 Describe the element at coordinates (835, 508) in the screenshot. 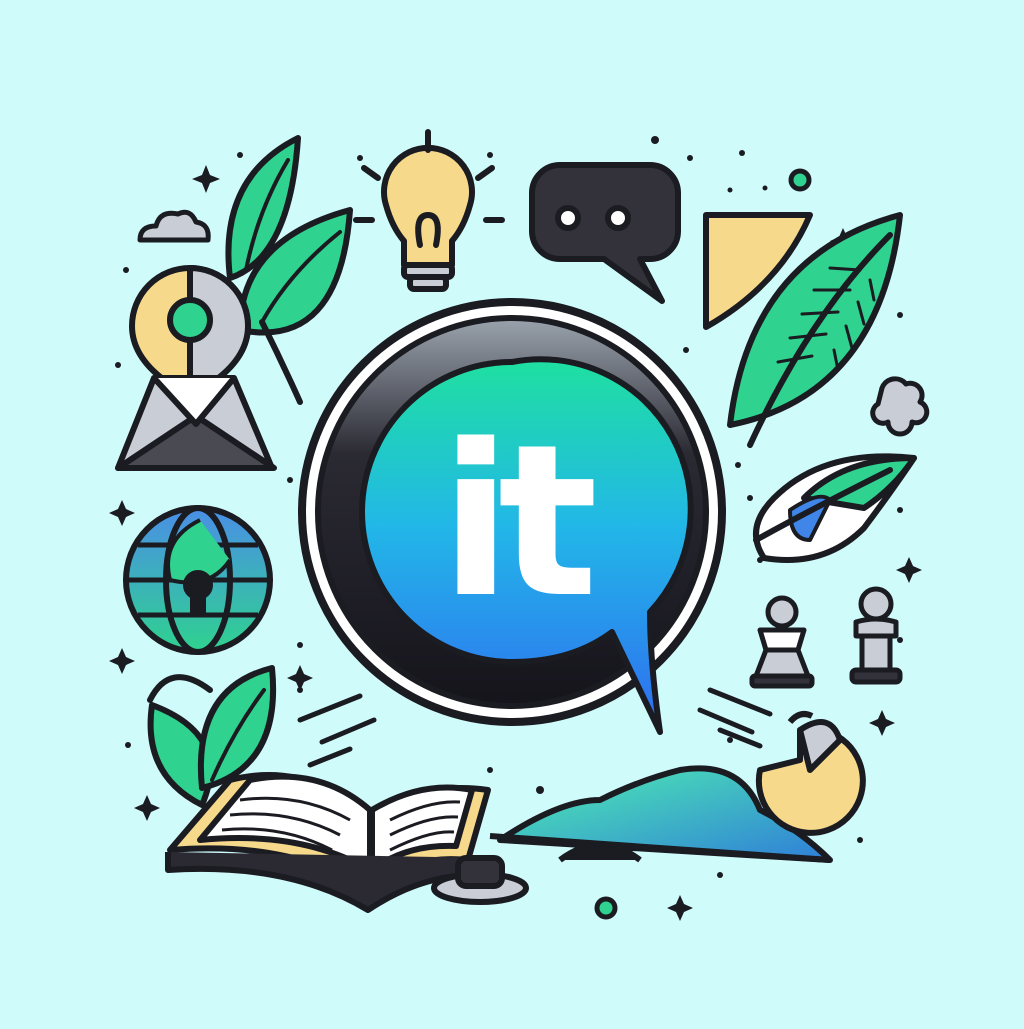

I see `feather-icon` at that location.